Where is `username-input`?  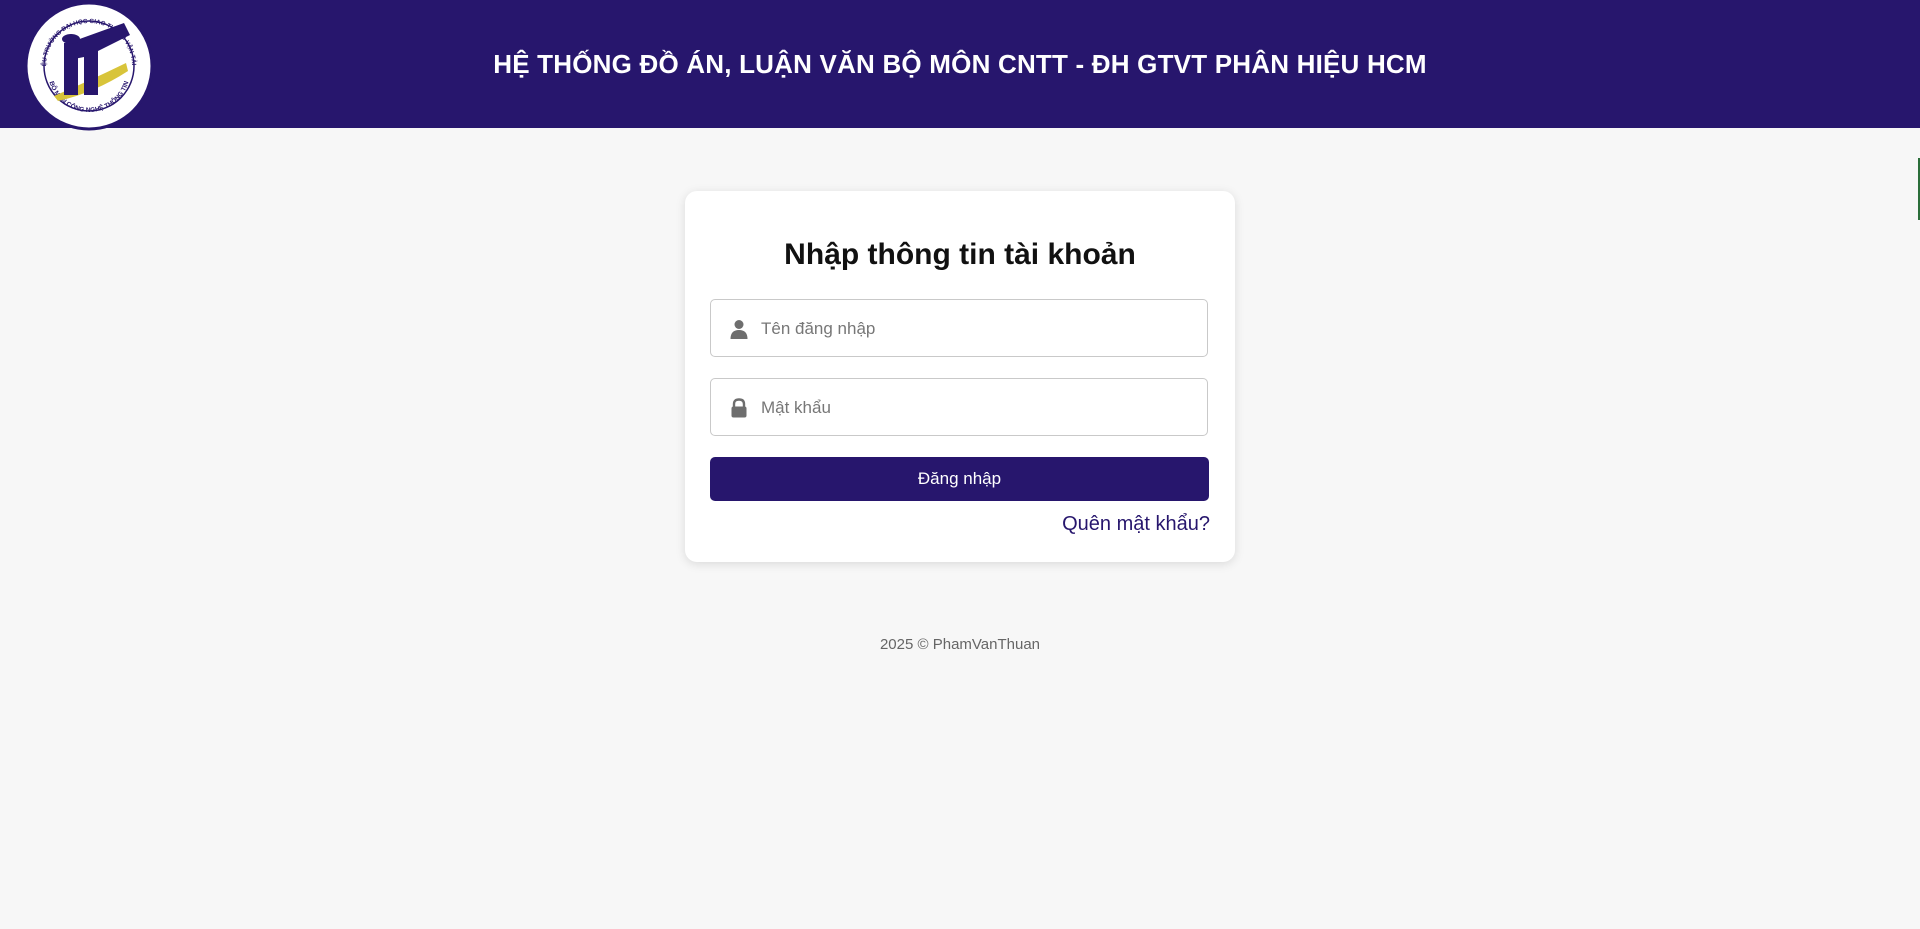
username-input is located at coordinates (981, 329).